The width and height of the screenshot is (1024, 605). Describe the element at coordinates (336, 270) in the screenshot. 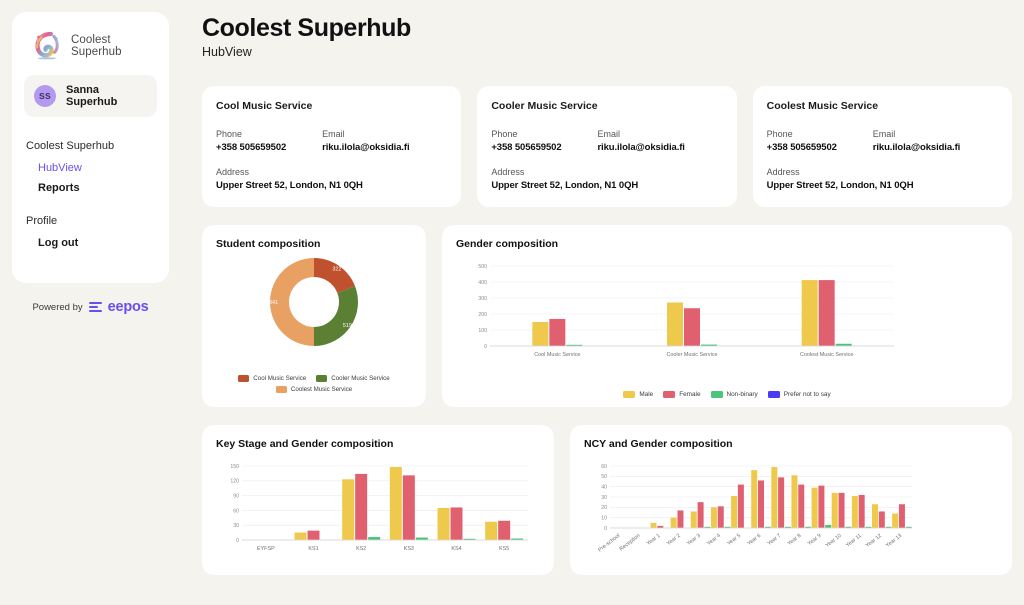

I see `svg-text: 322` at that location.